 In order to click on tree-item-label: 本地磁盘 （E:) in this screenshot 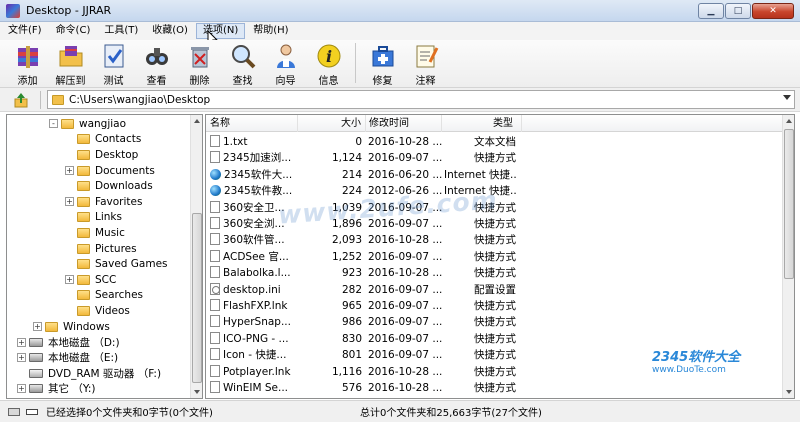, I will do `click(83, 358)`.